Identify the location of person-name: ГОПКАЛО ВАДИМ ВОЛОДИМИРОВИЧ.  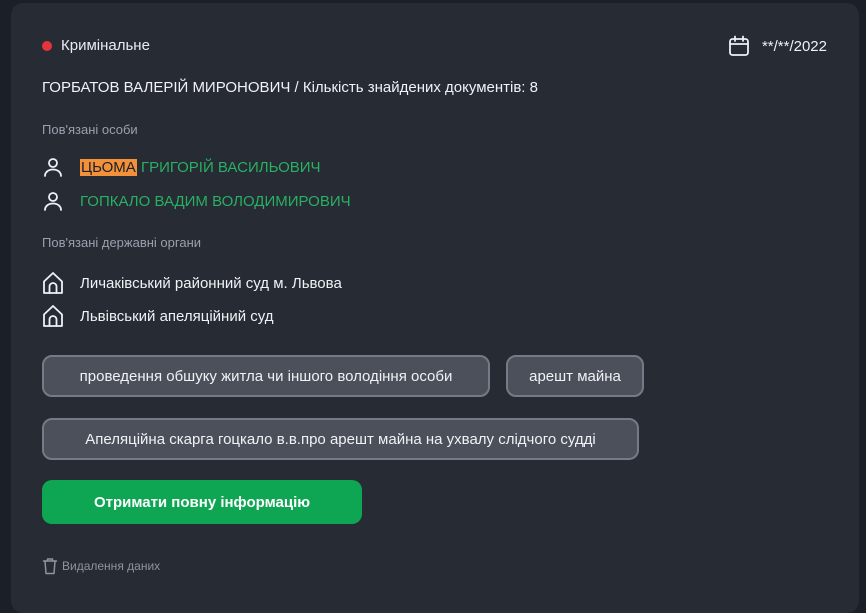
(215, 201).